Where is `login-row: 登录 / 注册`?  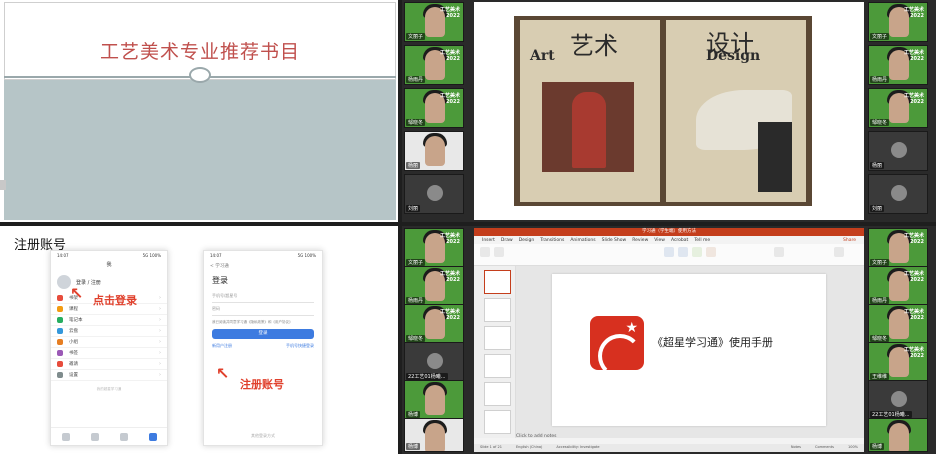
login-row: 登录 / 注册 is located at coordinates (109, 282).